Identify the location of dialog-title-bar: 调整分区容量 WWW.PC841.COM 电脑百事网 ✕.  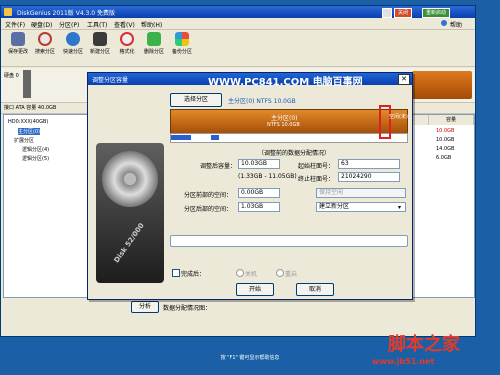
(250, 80).